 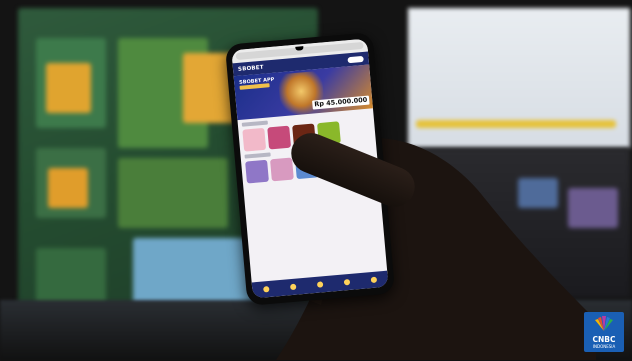 I want to click on peacock-icon, so click(x=604, y=323).